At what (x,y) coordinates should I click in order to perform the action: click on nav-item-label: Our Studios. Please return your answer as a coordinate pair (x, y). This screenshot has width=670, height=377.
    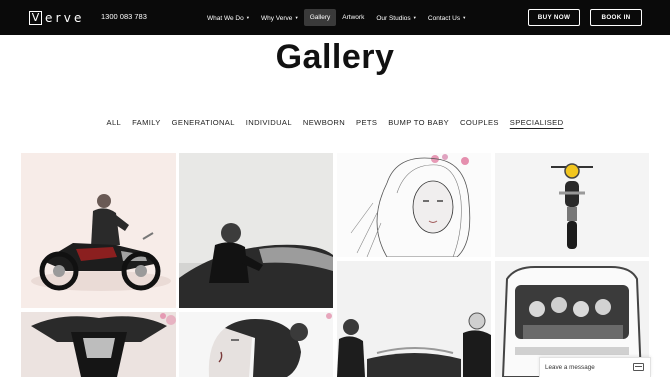
    Looking at the image, I should click on (393, 18).